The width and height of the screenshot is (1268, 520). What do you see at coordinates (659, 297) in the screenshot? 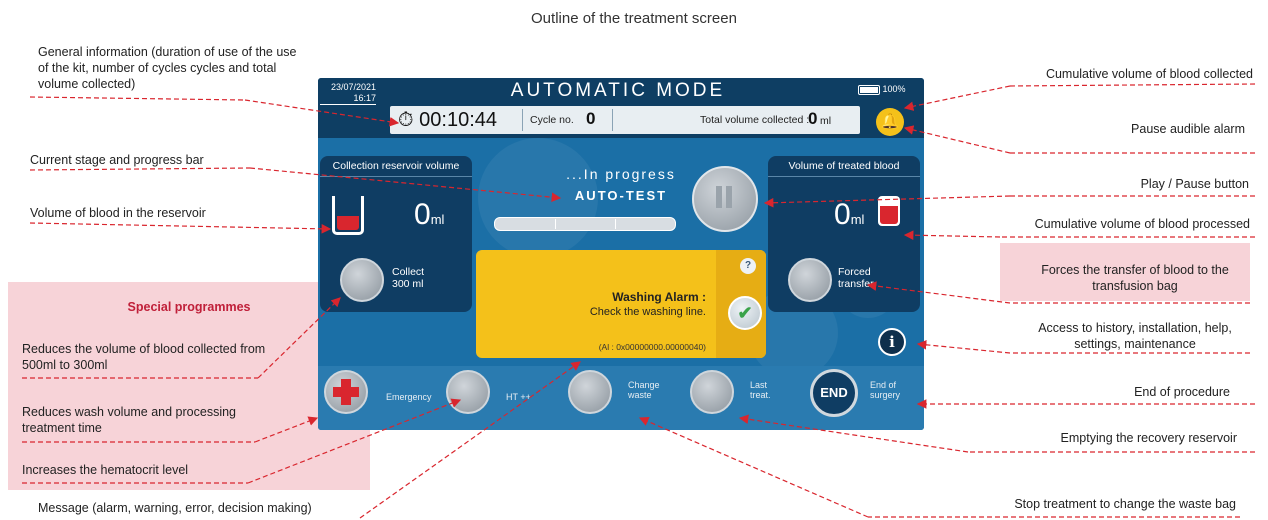
I see `alarm-title: Washing Alarm :` at bounding box center [659, 297].